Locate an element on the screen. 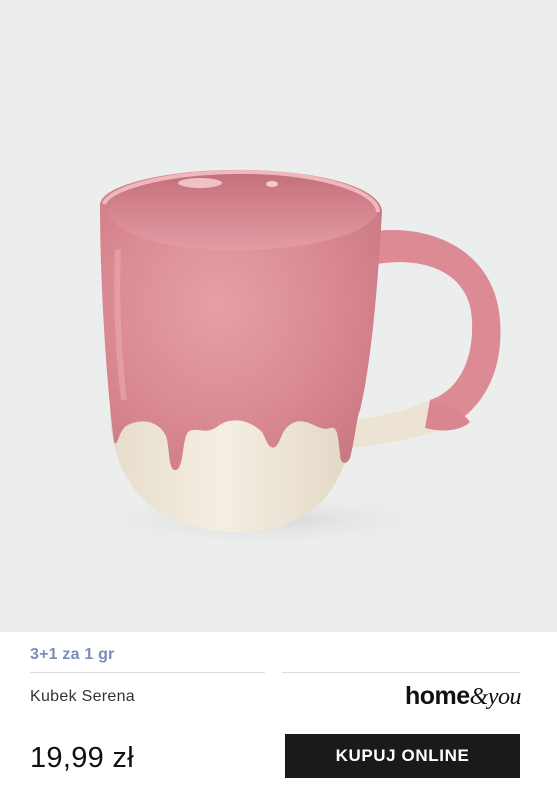 The width and height of the screenshot is (557, 800). product-name: Kubek Serena is located at coordinates (83, 696).